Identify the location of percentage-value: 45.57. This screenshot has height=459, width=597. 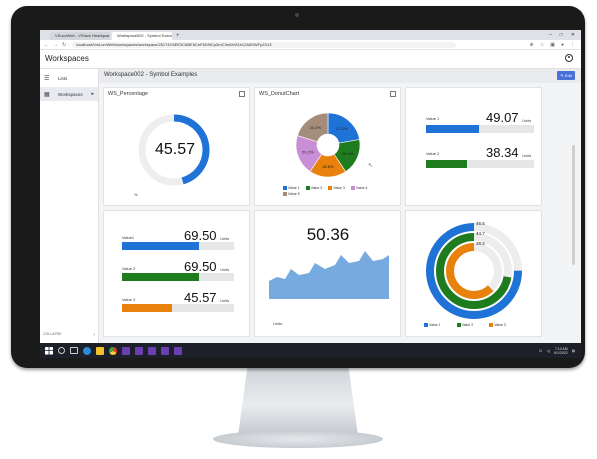
(175, 149).